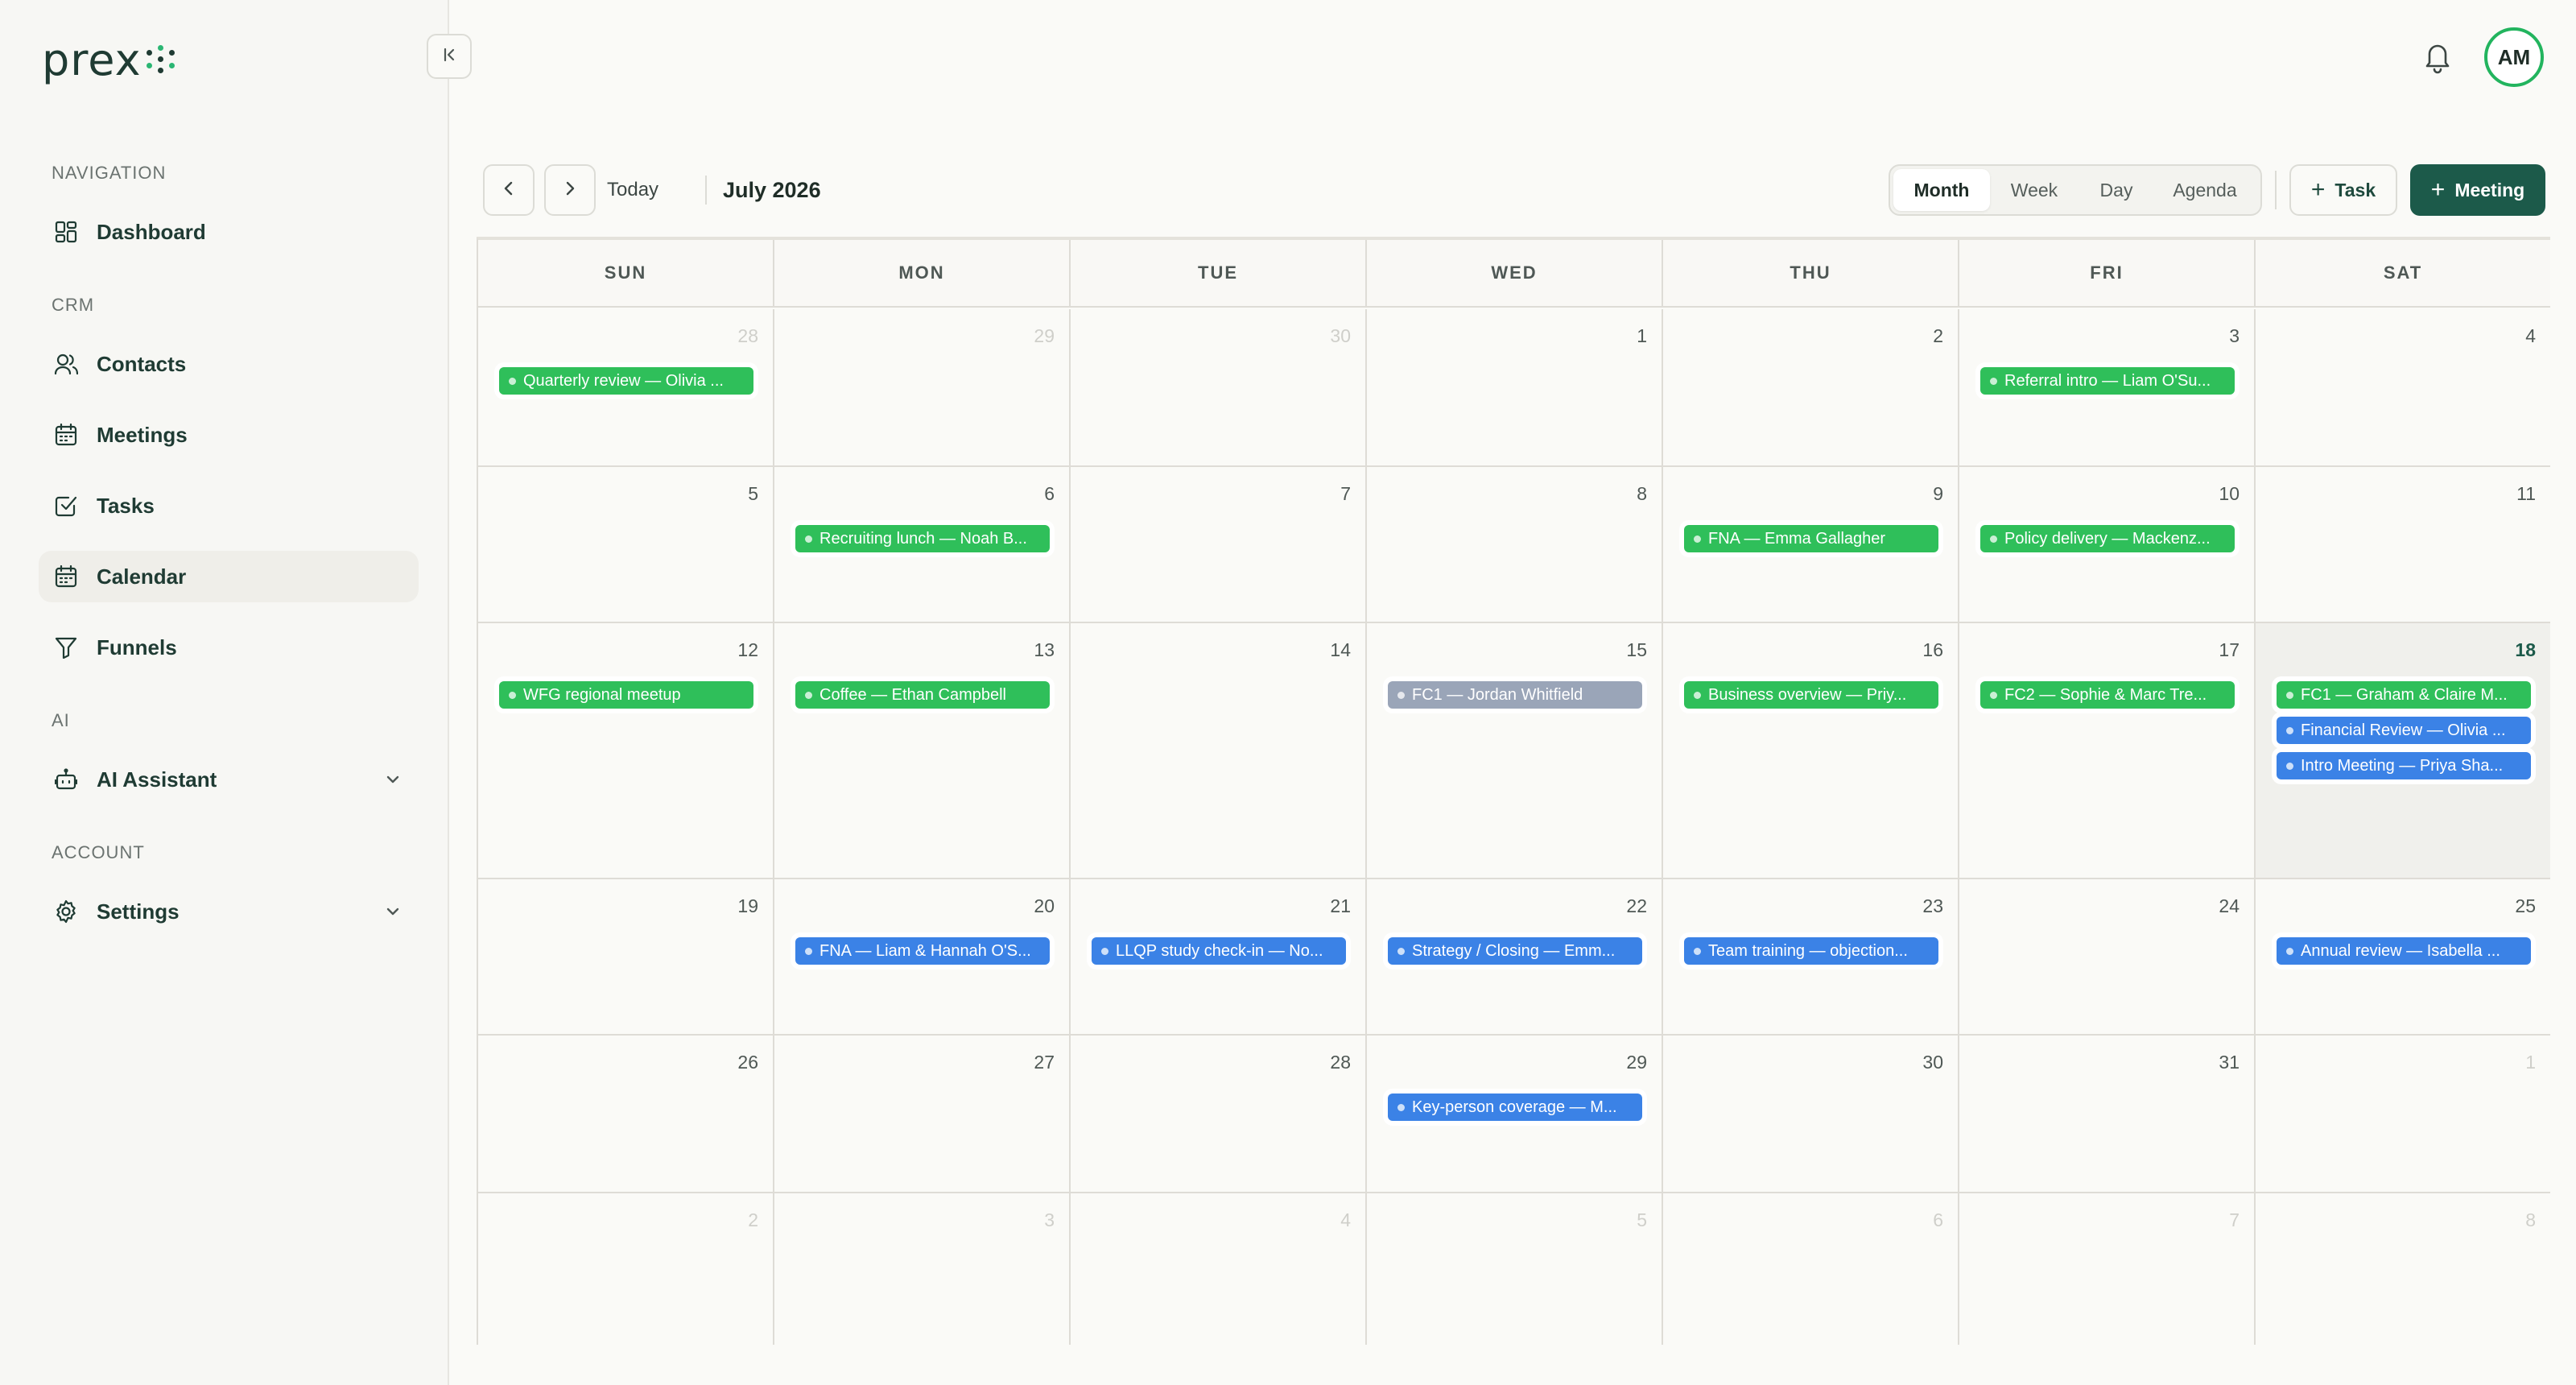  Describe the element at coordinates (1811, 538) in the screenshot. I see `calendar-event: FNA — Emma Gallagher` at that location.